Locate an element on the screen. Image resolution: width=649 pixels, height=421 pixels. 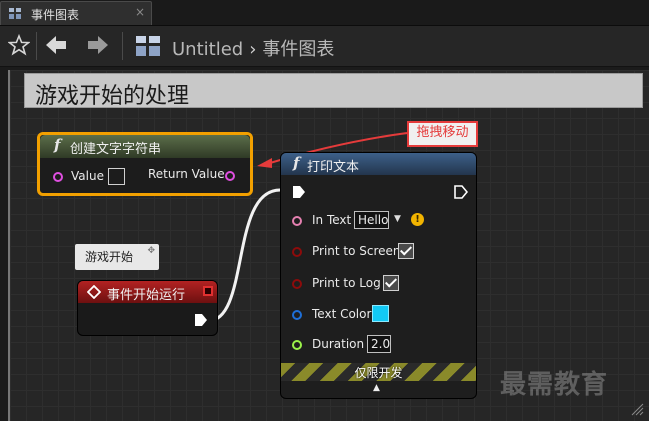
print-to-screen-label: Print to Screen is located at coordinates (356, 251).